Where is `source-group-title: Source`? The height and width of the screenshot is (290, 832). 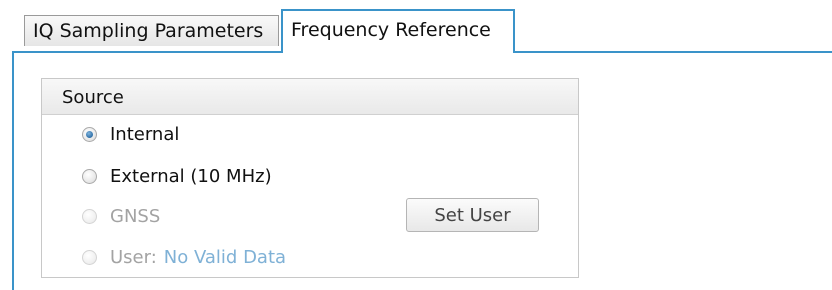
source-group-title: Source is located at coordinates (93, 97).